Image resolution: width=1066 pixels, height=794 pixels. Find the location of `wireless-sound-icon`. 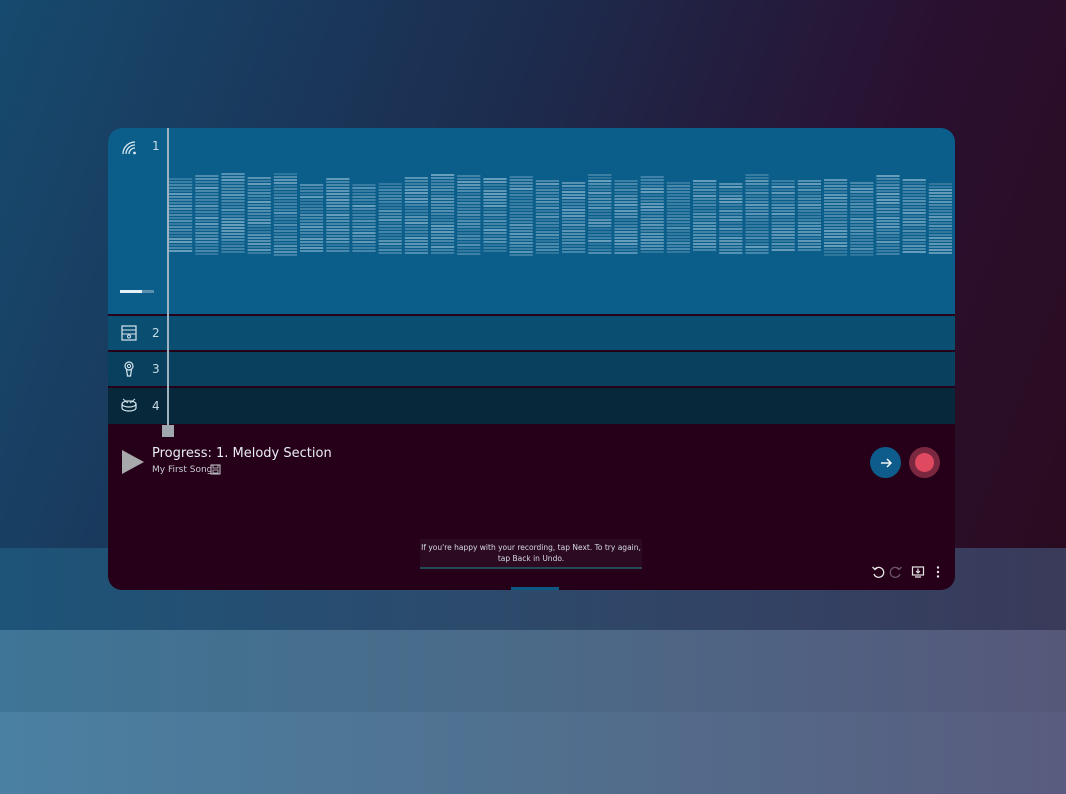

wireless-sound-icon is located at coordinates (129, 148).